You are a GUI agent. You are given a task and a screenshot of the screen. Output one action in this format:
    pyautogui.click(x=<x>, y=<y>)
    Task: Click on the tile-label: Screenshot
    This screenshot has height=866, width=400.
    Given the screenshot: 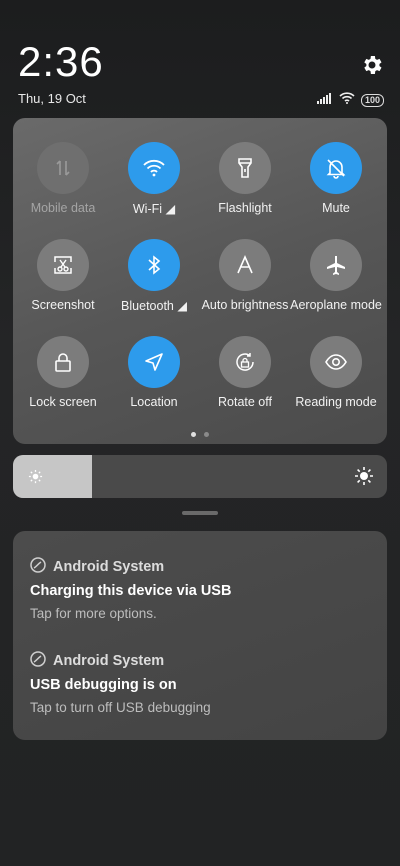 What is the action you would take?
    pyautogui.click(x=63, y=305)
    